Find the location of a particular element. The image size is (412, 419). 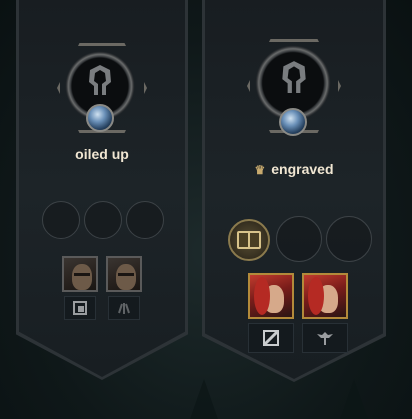

slash-box-icon is located at coordinates (271, 338).